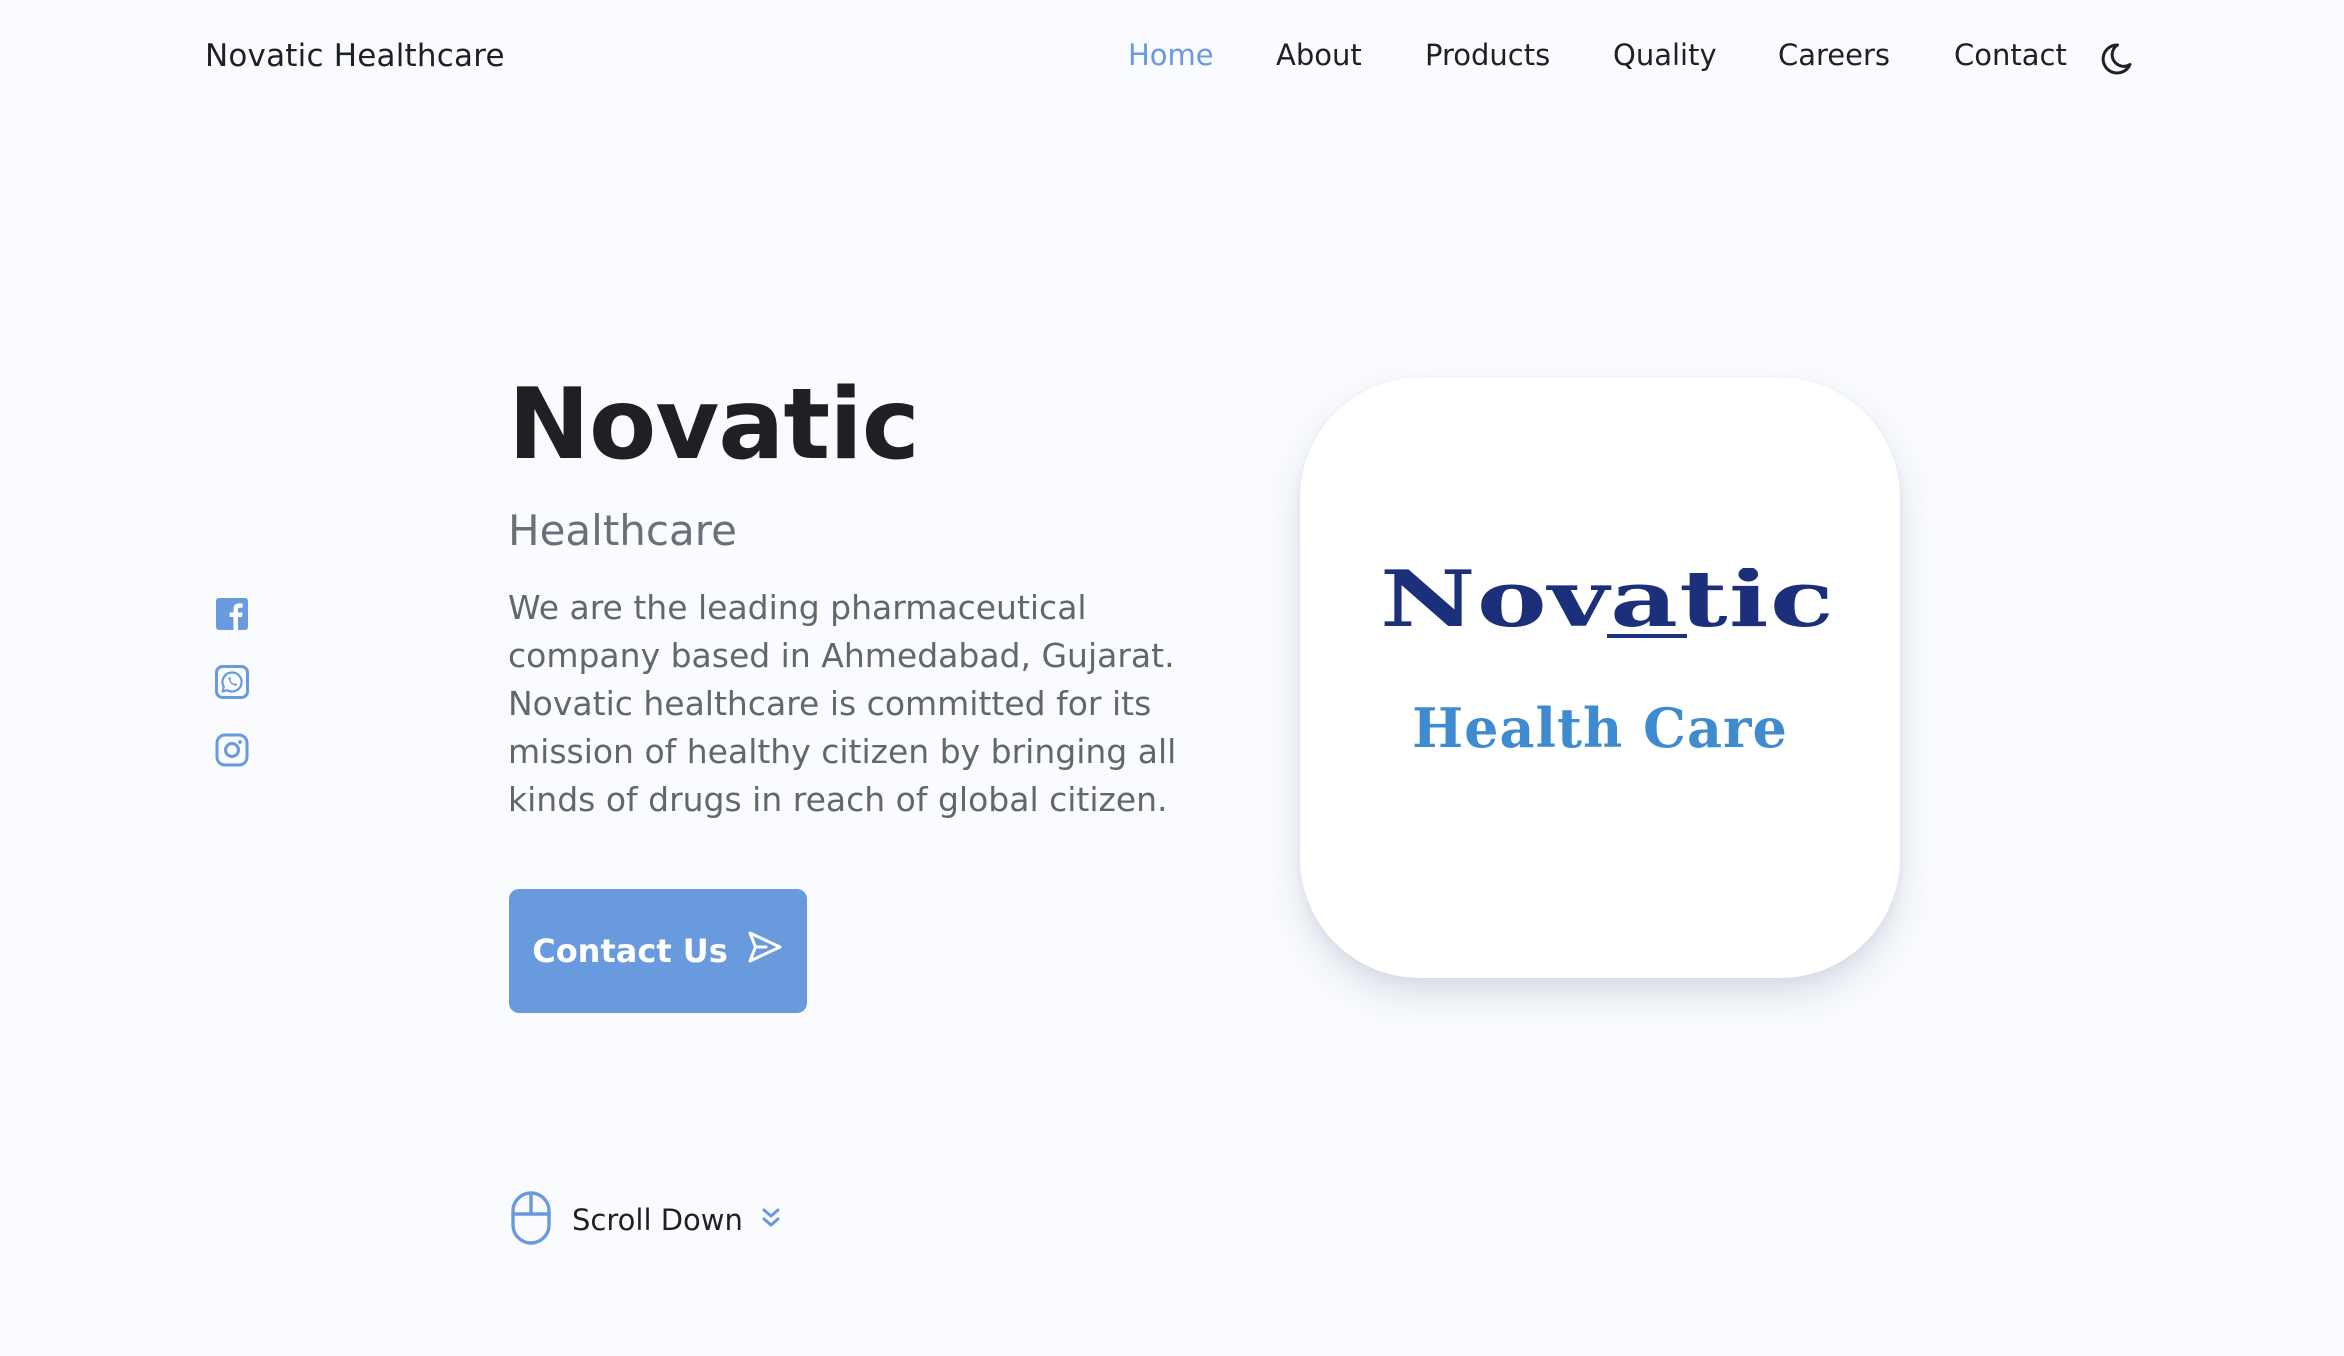 This screenshot has width=2344, height=1356. What do you see at coordinates (1171, 55) in the screenshot?
I see `nav-home: Home` at bounding box center [1171, 55].